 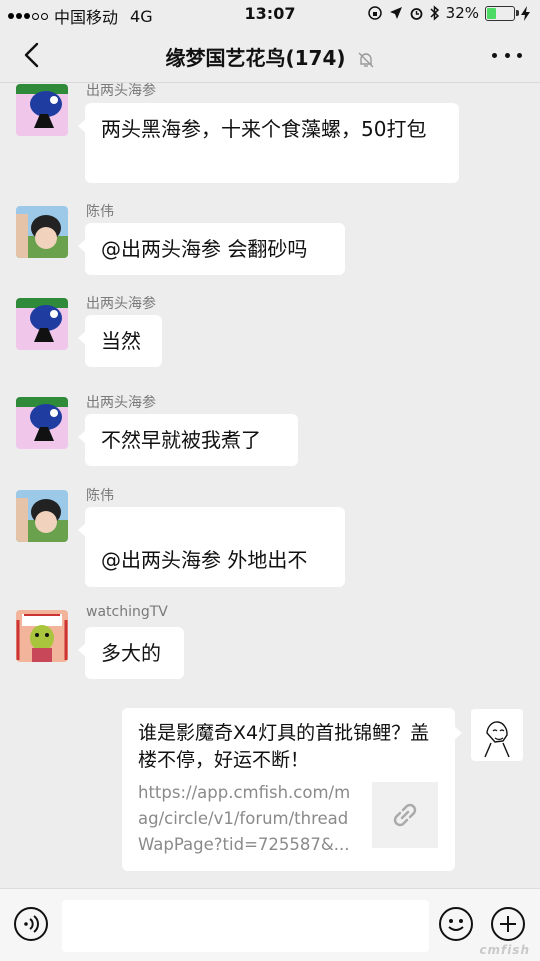 I want to click on status-bar-right: 32%, so click(x=448, y=13).